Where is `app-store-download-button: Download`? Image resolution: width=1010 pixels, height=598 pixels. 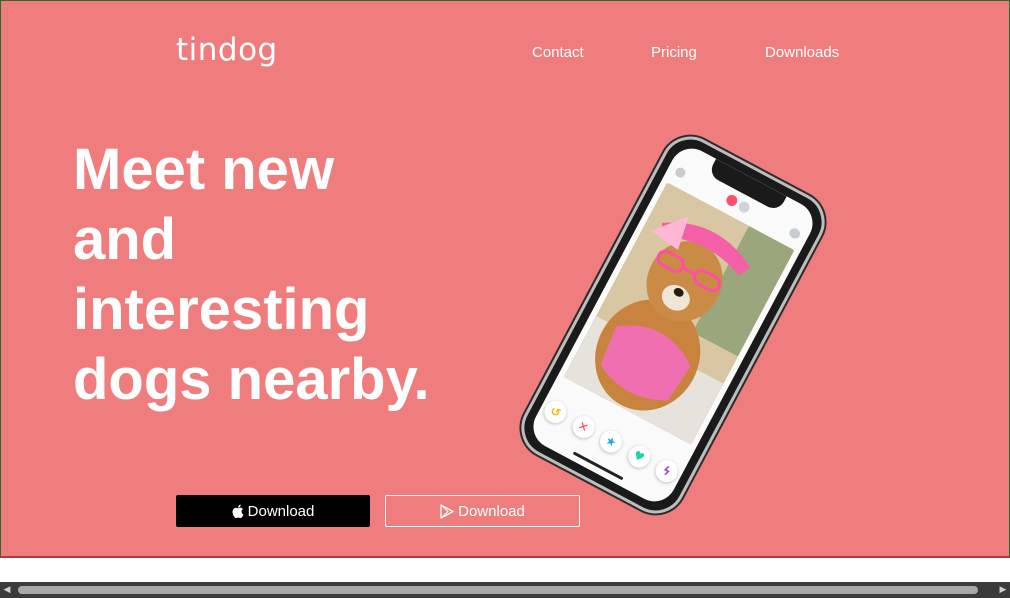
app-store-download-button: Download is located at coordinates (273, 511).